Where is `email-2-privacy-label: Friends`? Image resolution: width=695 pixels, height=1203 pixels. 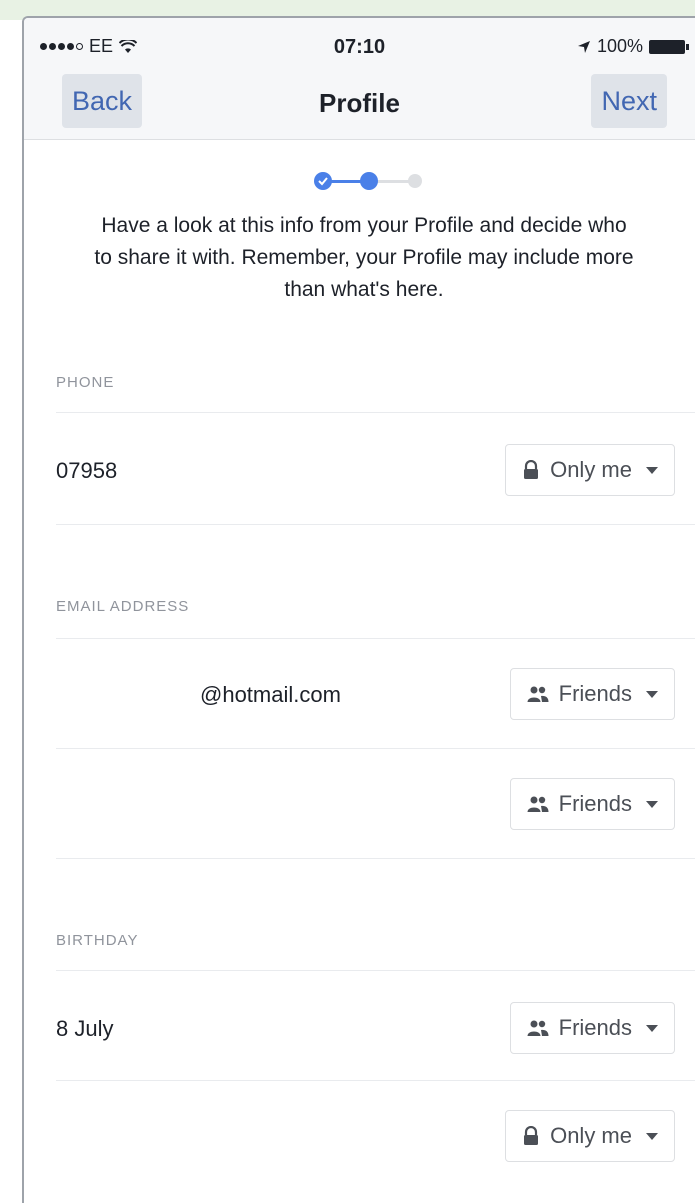
email-2-privacy-label: Friends is located at coordinates (595, 803).